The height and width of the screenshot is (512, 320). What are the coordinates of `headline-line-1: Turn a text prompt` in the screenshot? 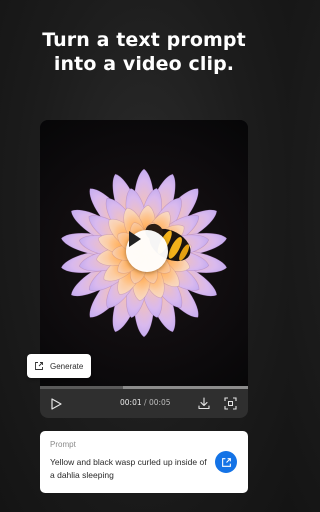 It's located at (144, 40).